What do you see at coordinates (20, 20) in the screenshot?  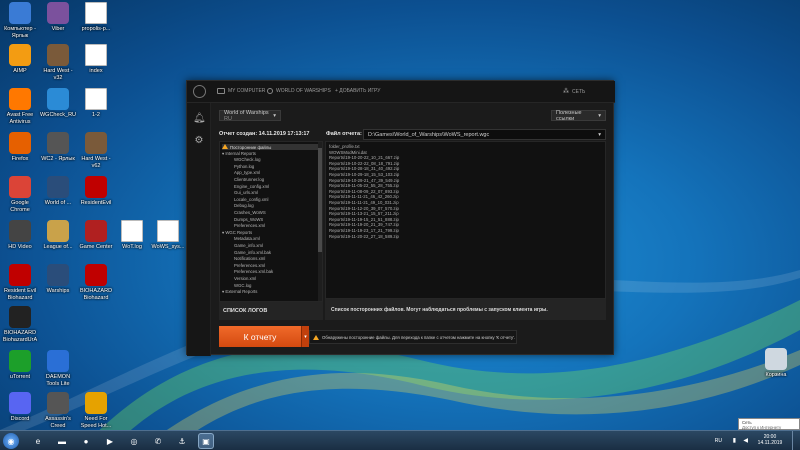 I see `desktop-icon: Компьютер - Ярлык` at bounding box center [20, 20].